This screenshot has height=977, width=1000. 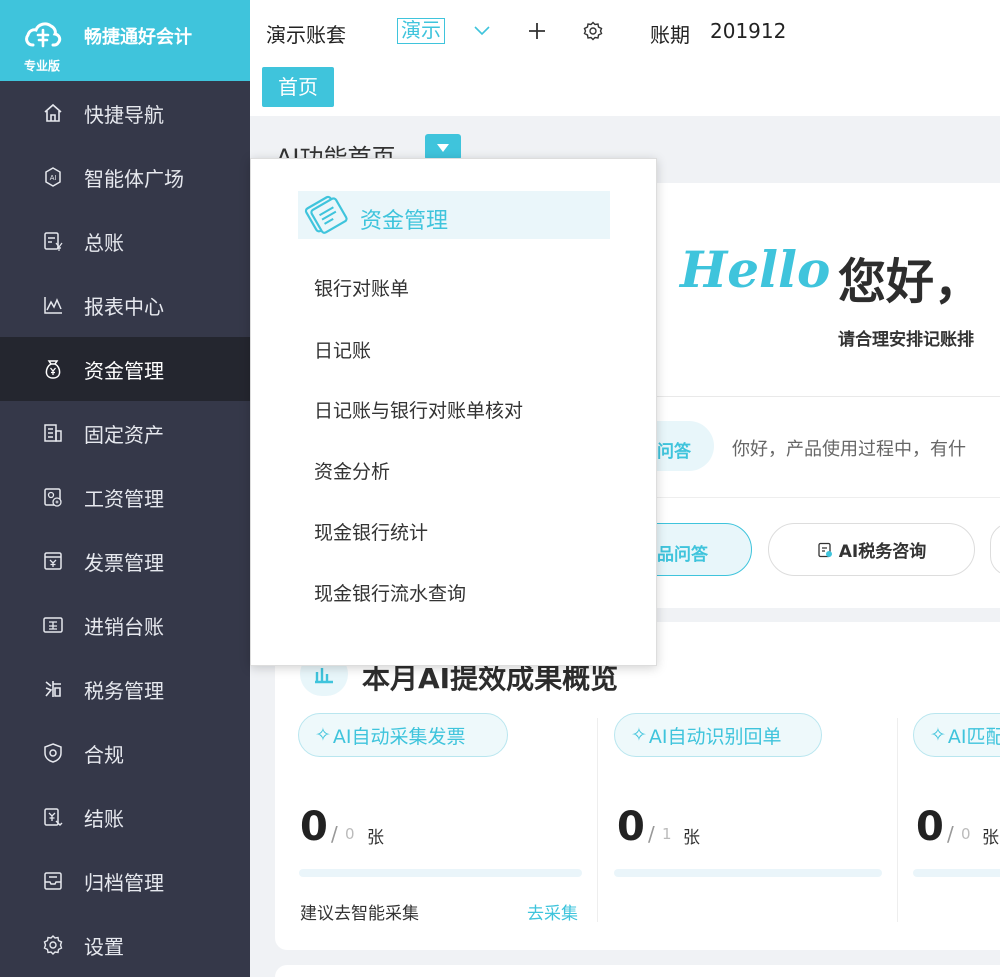 What do you see at coordinates (125, 177) in the screenshot?
I see `sidebar-item-agent-square: AI 智能体广场` at bounding box center [125, 177].